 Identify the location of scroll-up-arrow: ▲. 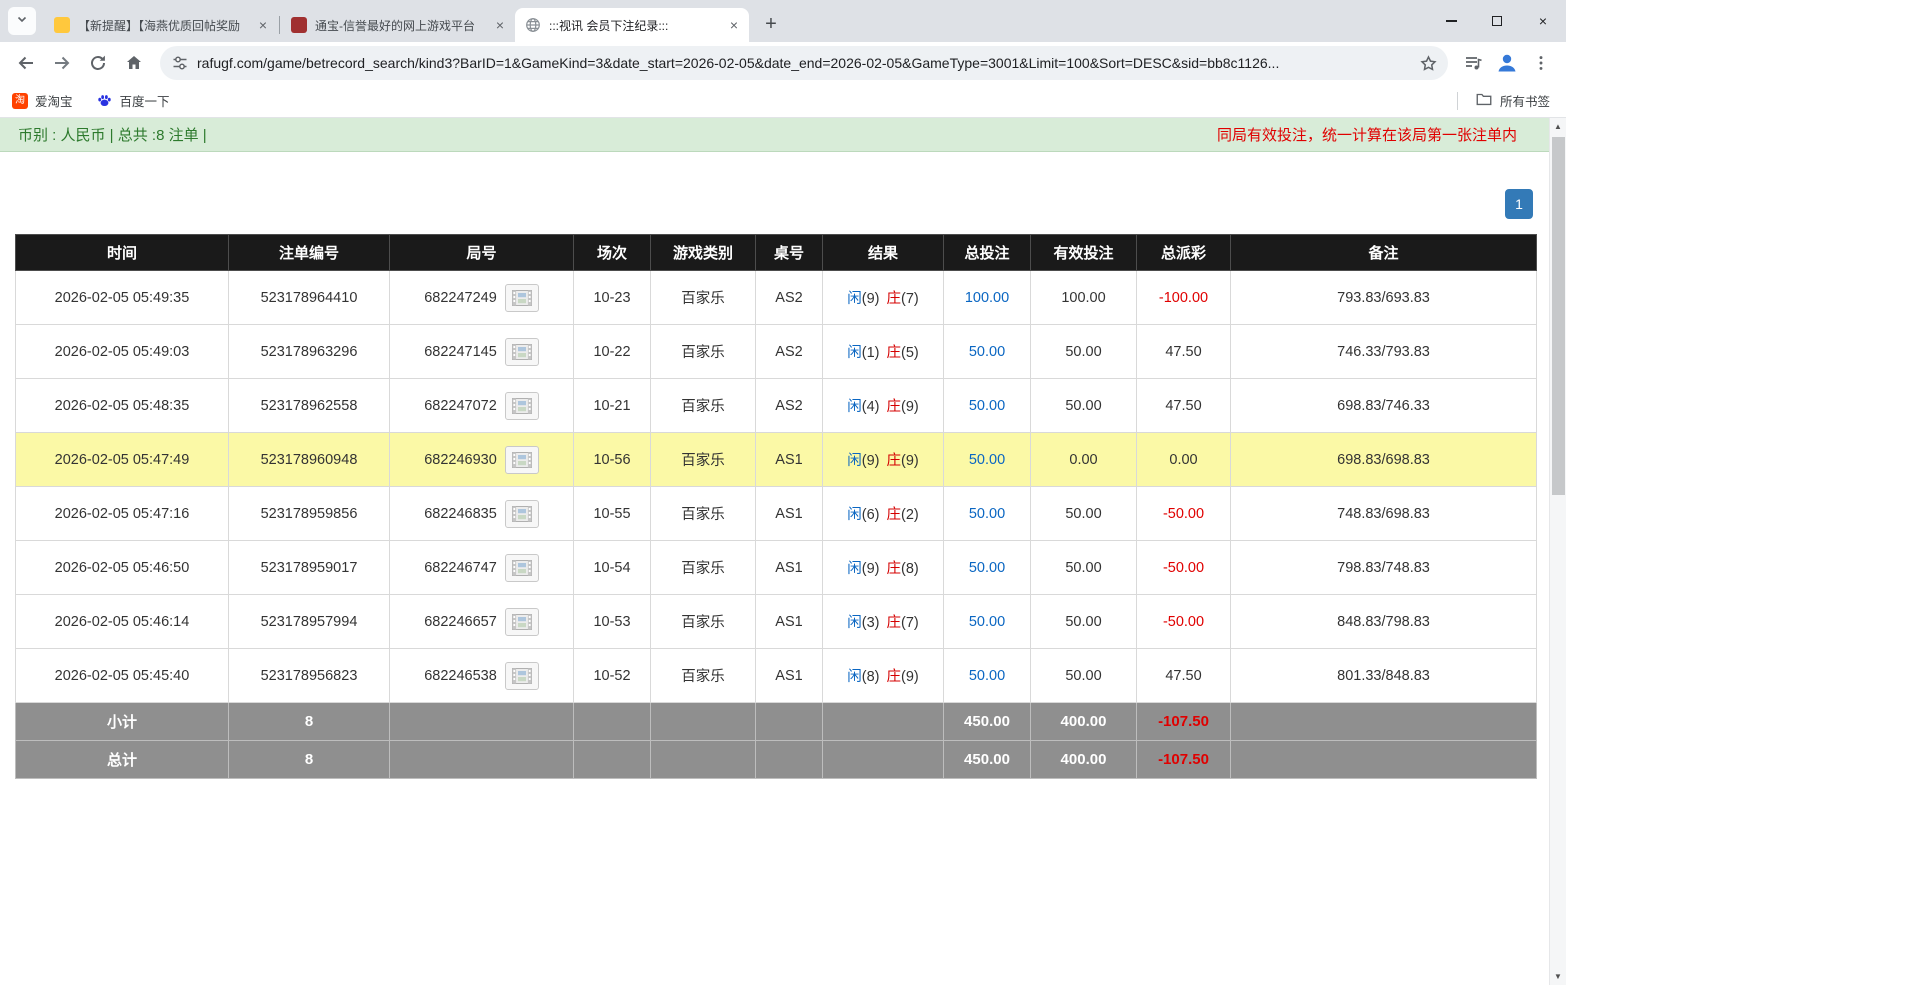
(1558, 126).